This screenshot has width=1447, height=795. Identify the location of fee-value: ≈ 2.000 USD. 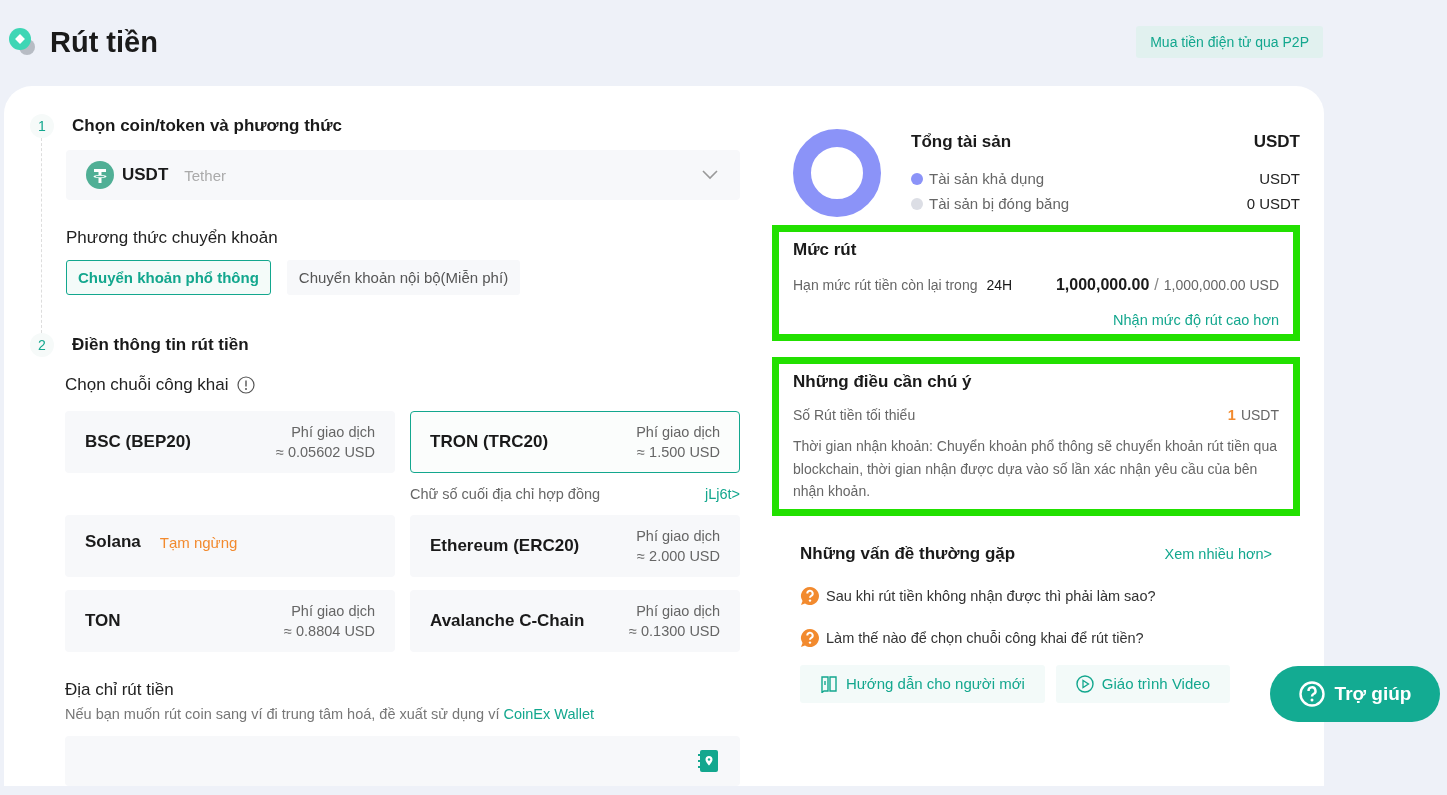
(678, 556).